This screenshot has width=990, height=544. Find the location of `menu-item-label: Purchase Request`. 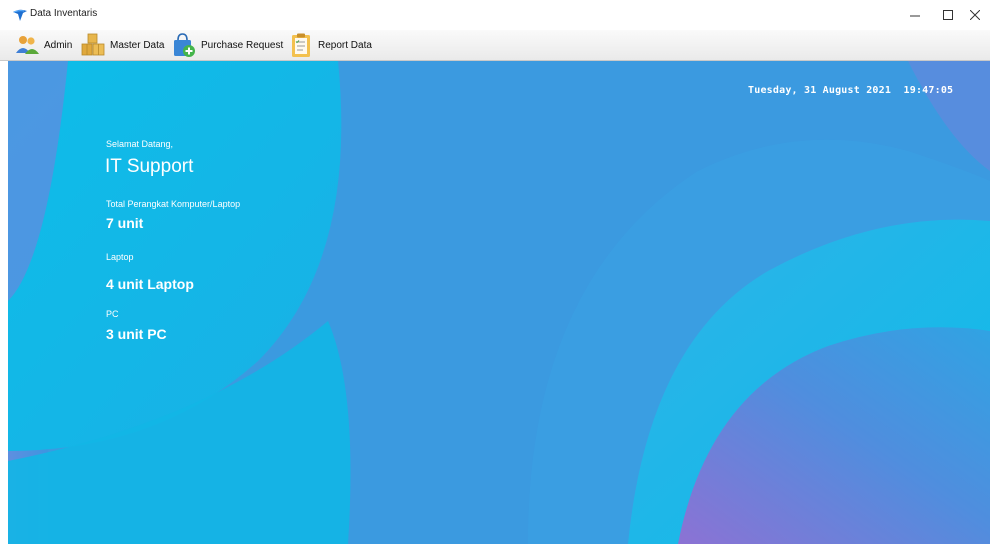

menu-item-label: Purchase Request is located at coordinates (242, 45).